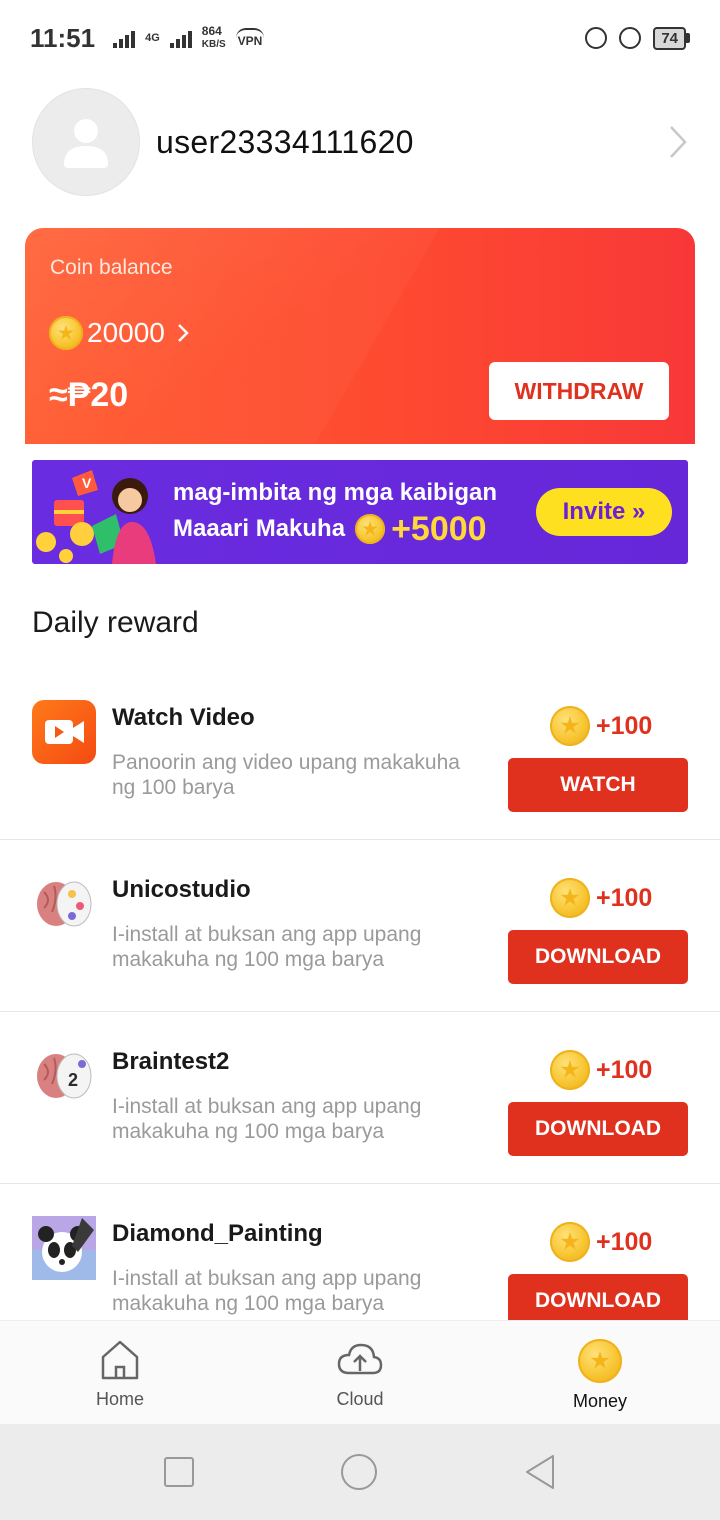  I want to click on home-button-icon, so click(359, 1472).